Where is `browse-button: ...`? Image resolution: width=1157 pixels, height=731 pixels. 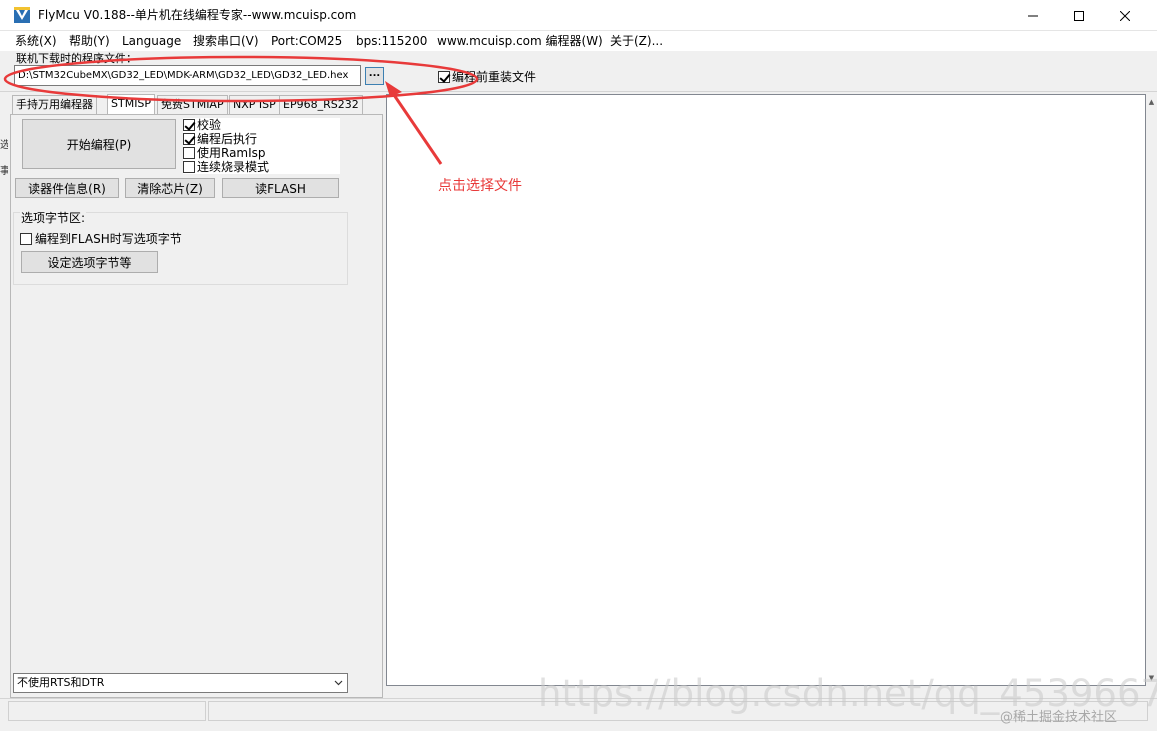 browse-button: ... is located at coordinates (374, 76).